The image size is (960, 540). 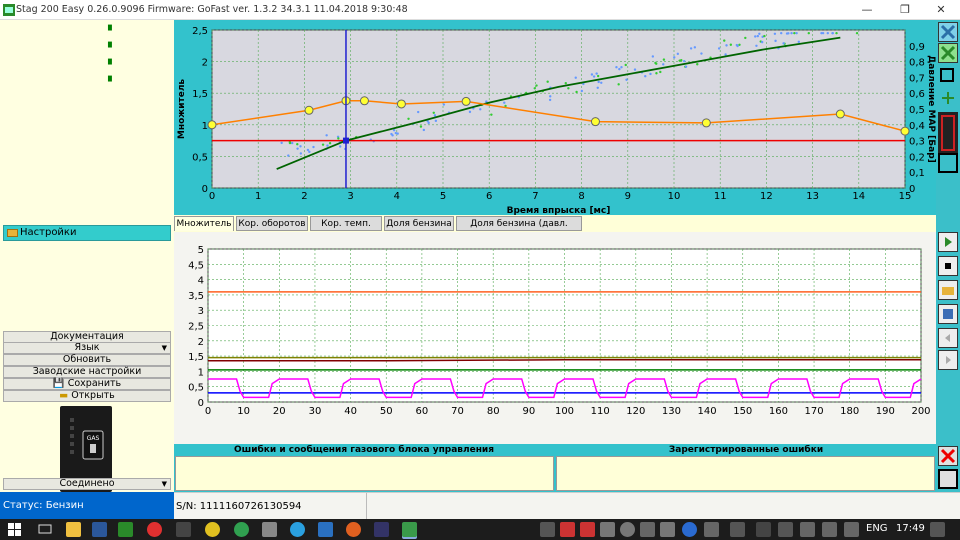 What do you see at coordinates (706, 123) in the screenshot?
I see `map-point` at bounding box center [706, 123].